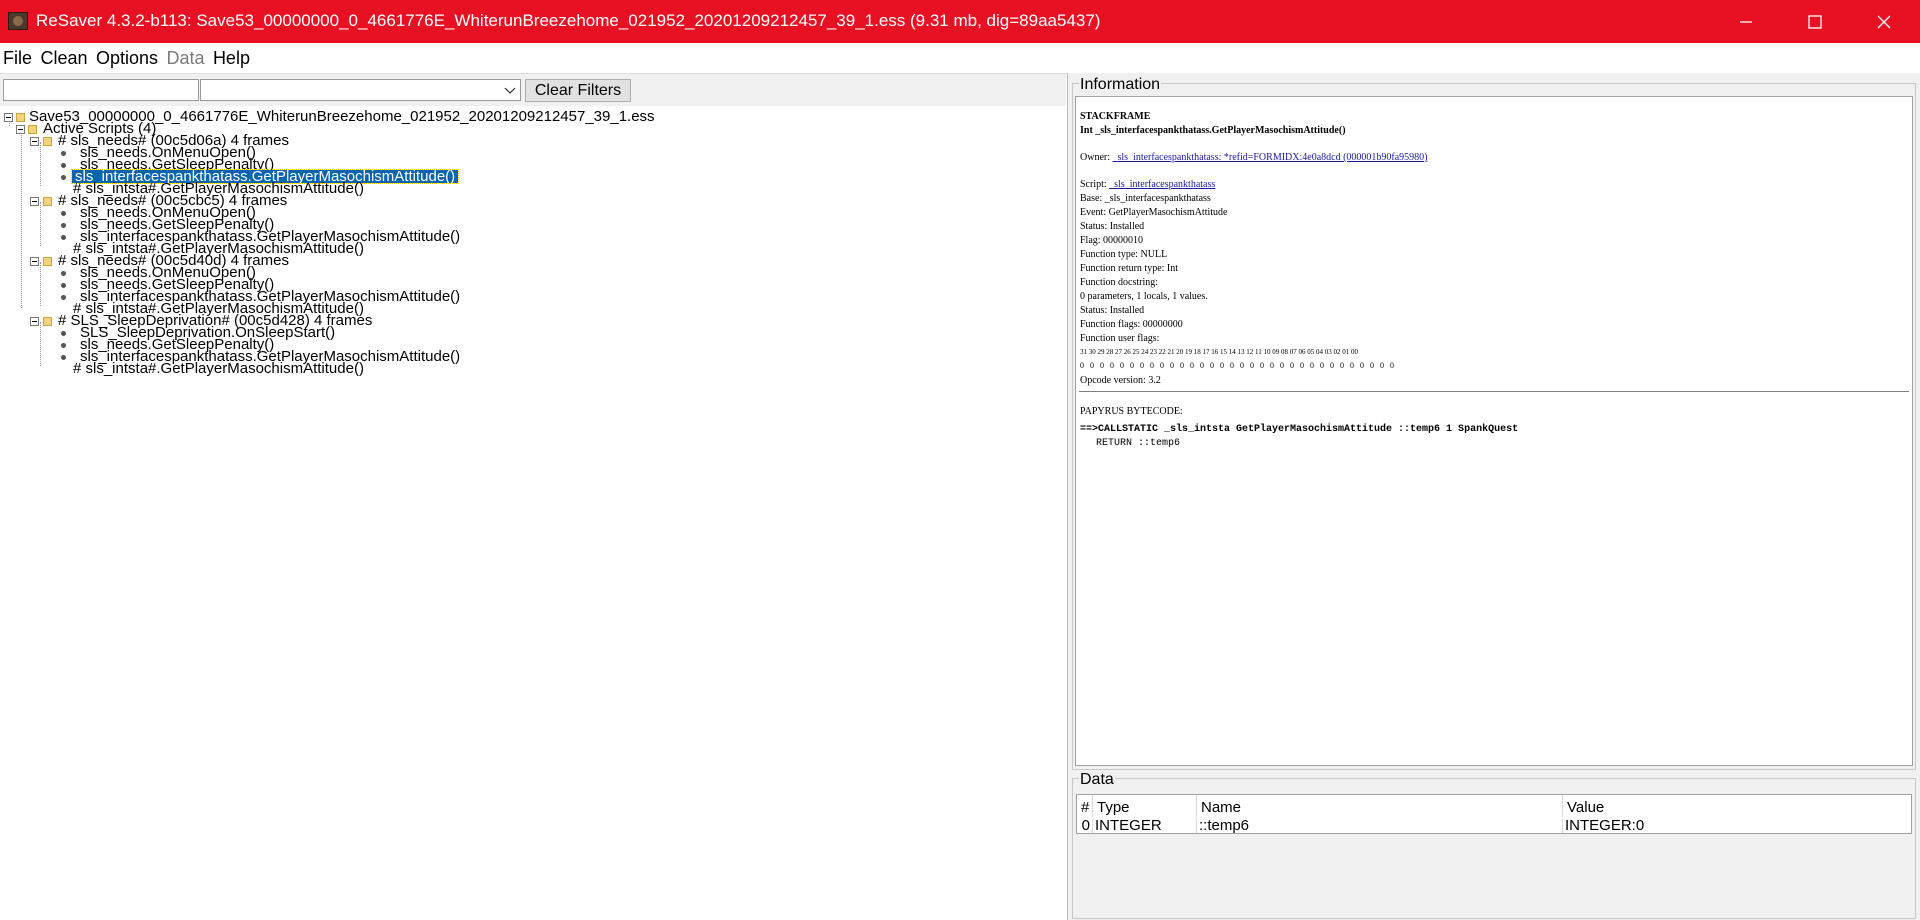  I want to click on filter-mod-select, so click(360, 90).